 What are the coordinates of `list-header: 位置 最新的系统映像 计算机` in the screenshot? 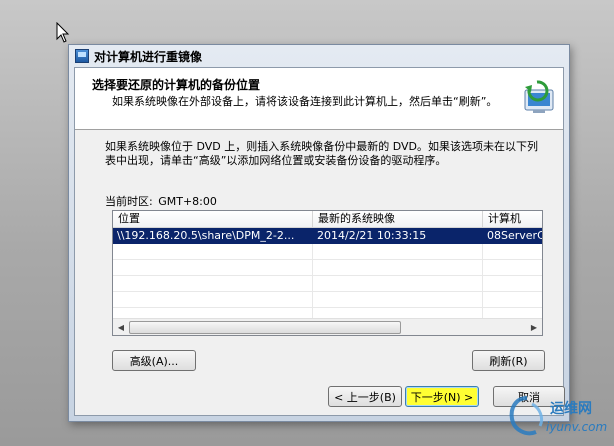 It's located at (327, 219).